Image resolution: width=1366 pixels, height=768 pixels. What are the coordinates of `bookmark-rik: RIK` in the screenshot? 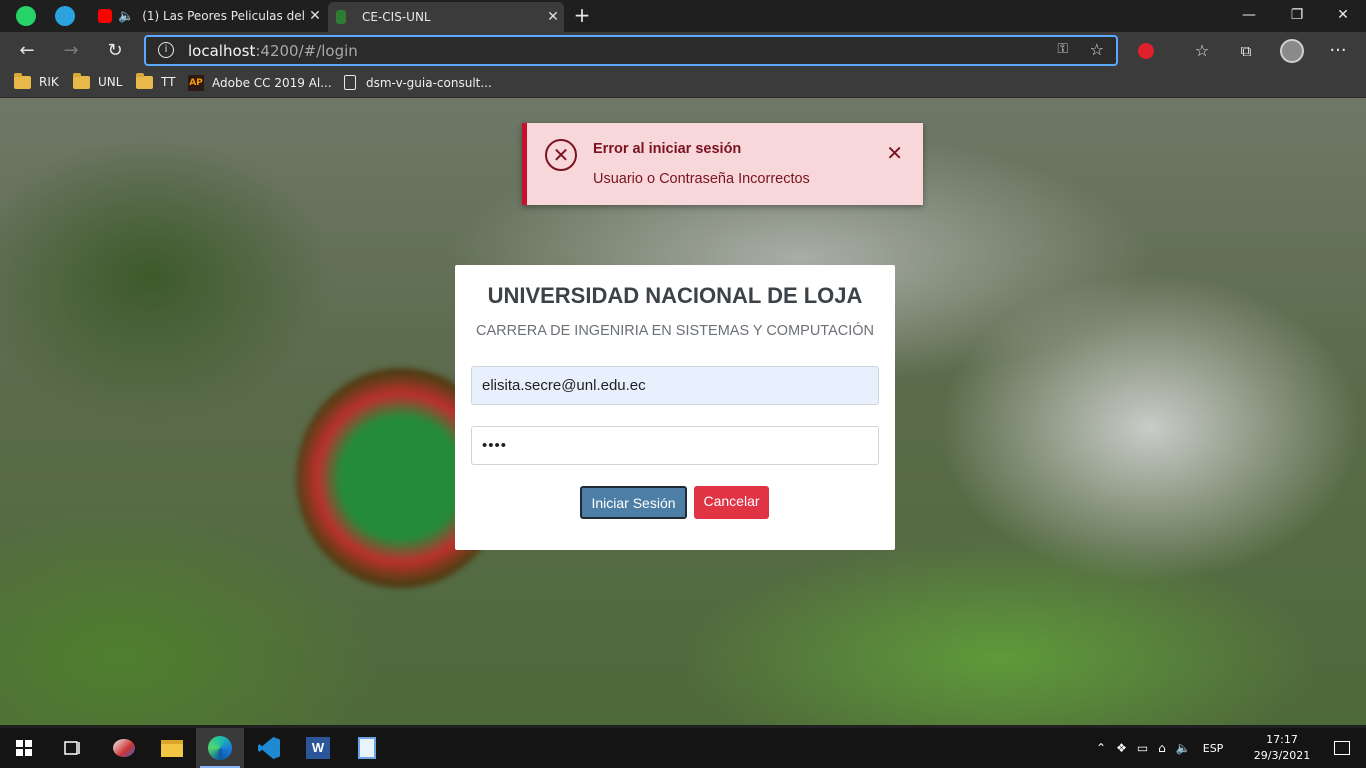 It's located at (36, 80).